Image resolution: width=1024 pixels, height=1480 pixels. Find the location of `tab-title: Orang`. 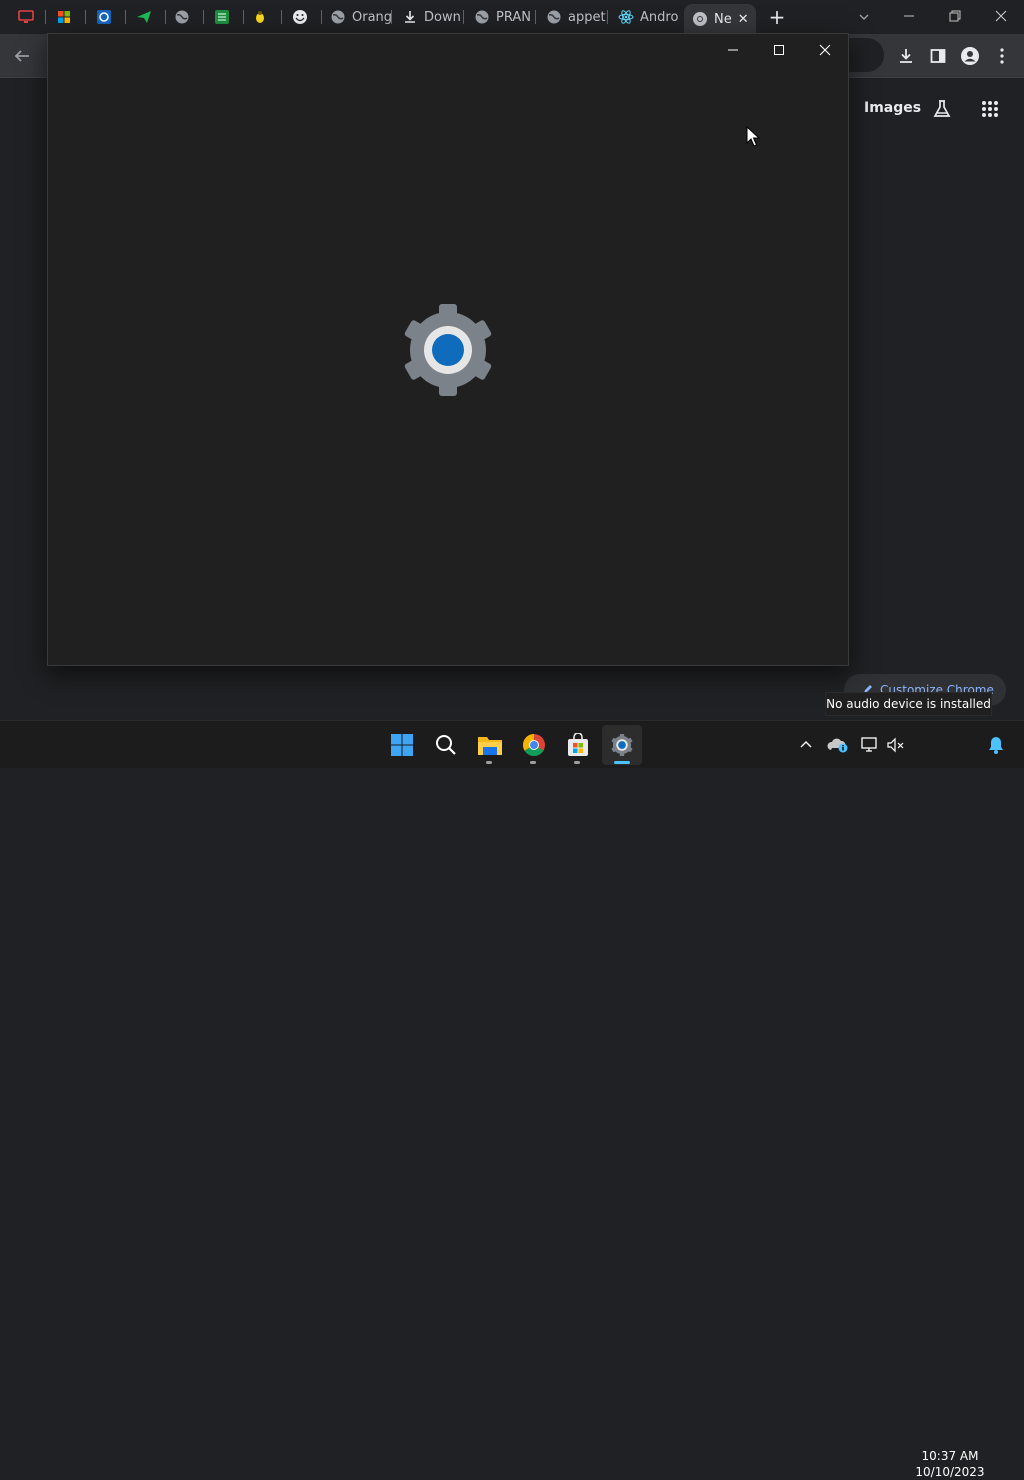

tab-title: Orang is located at coordinates (372, 17).